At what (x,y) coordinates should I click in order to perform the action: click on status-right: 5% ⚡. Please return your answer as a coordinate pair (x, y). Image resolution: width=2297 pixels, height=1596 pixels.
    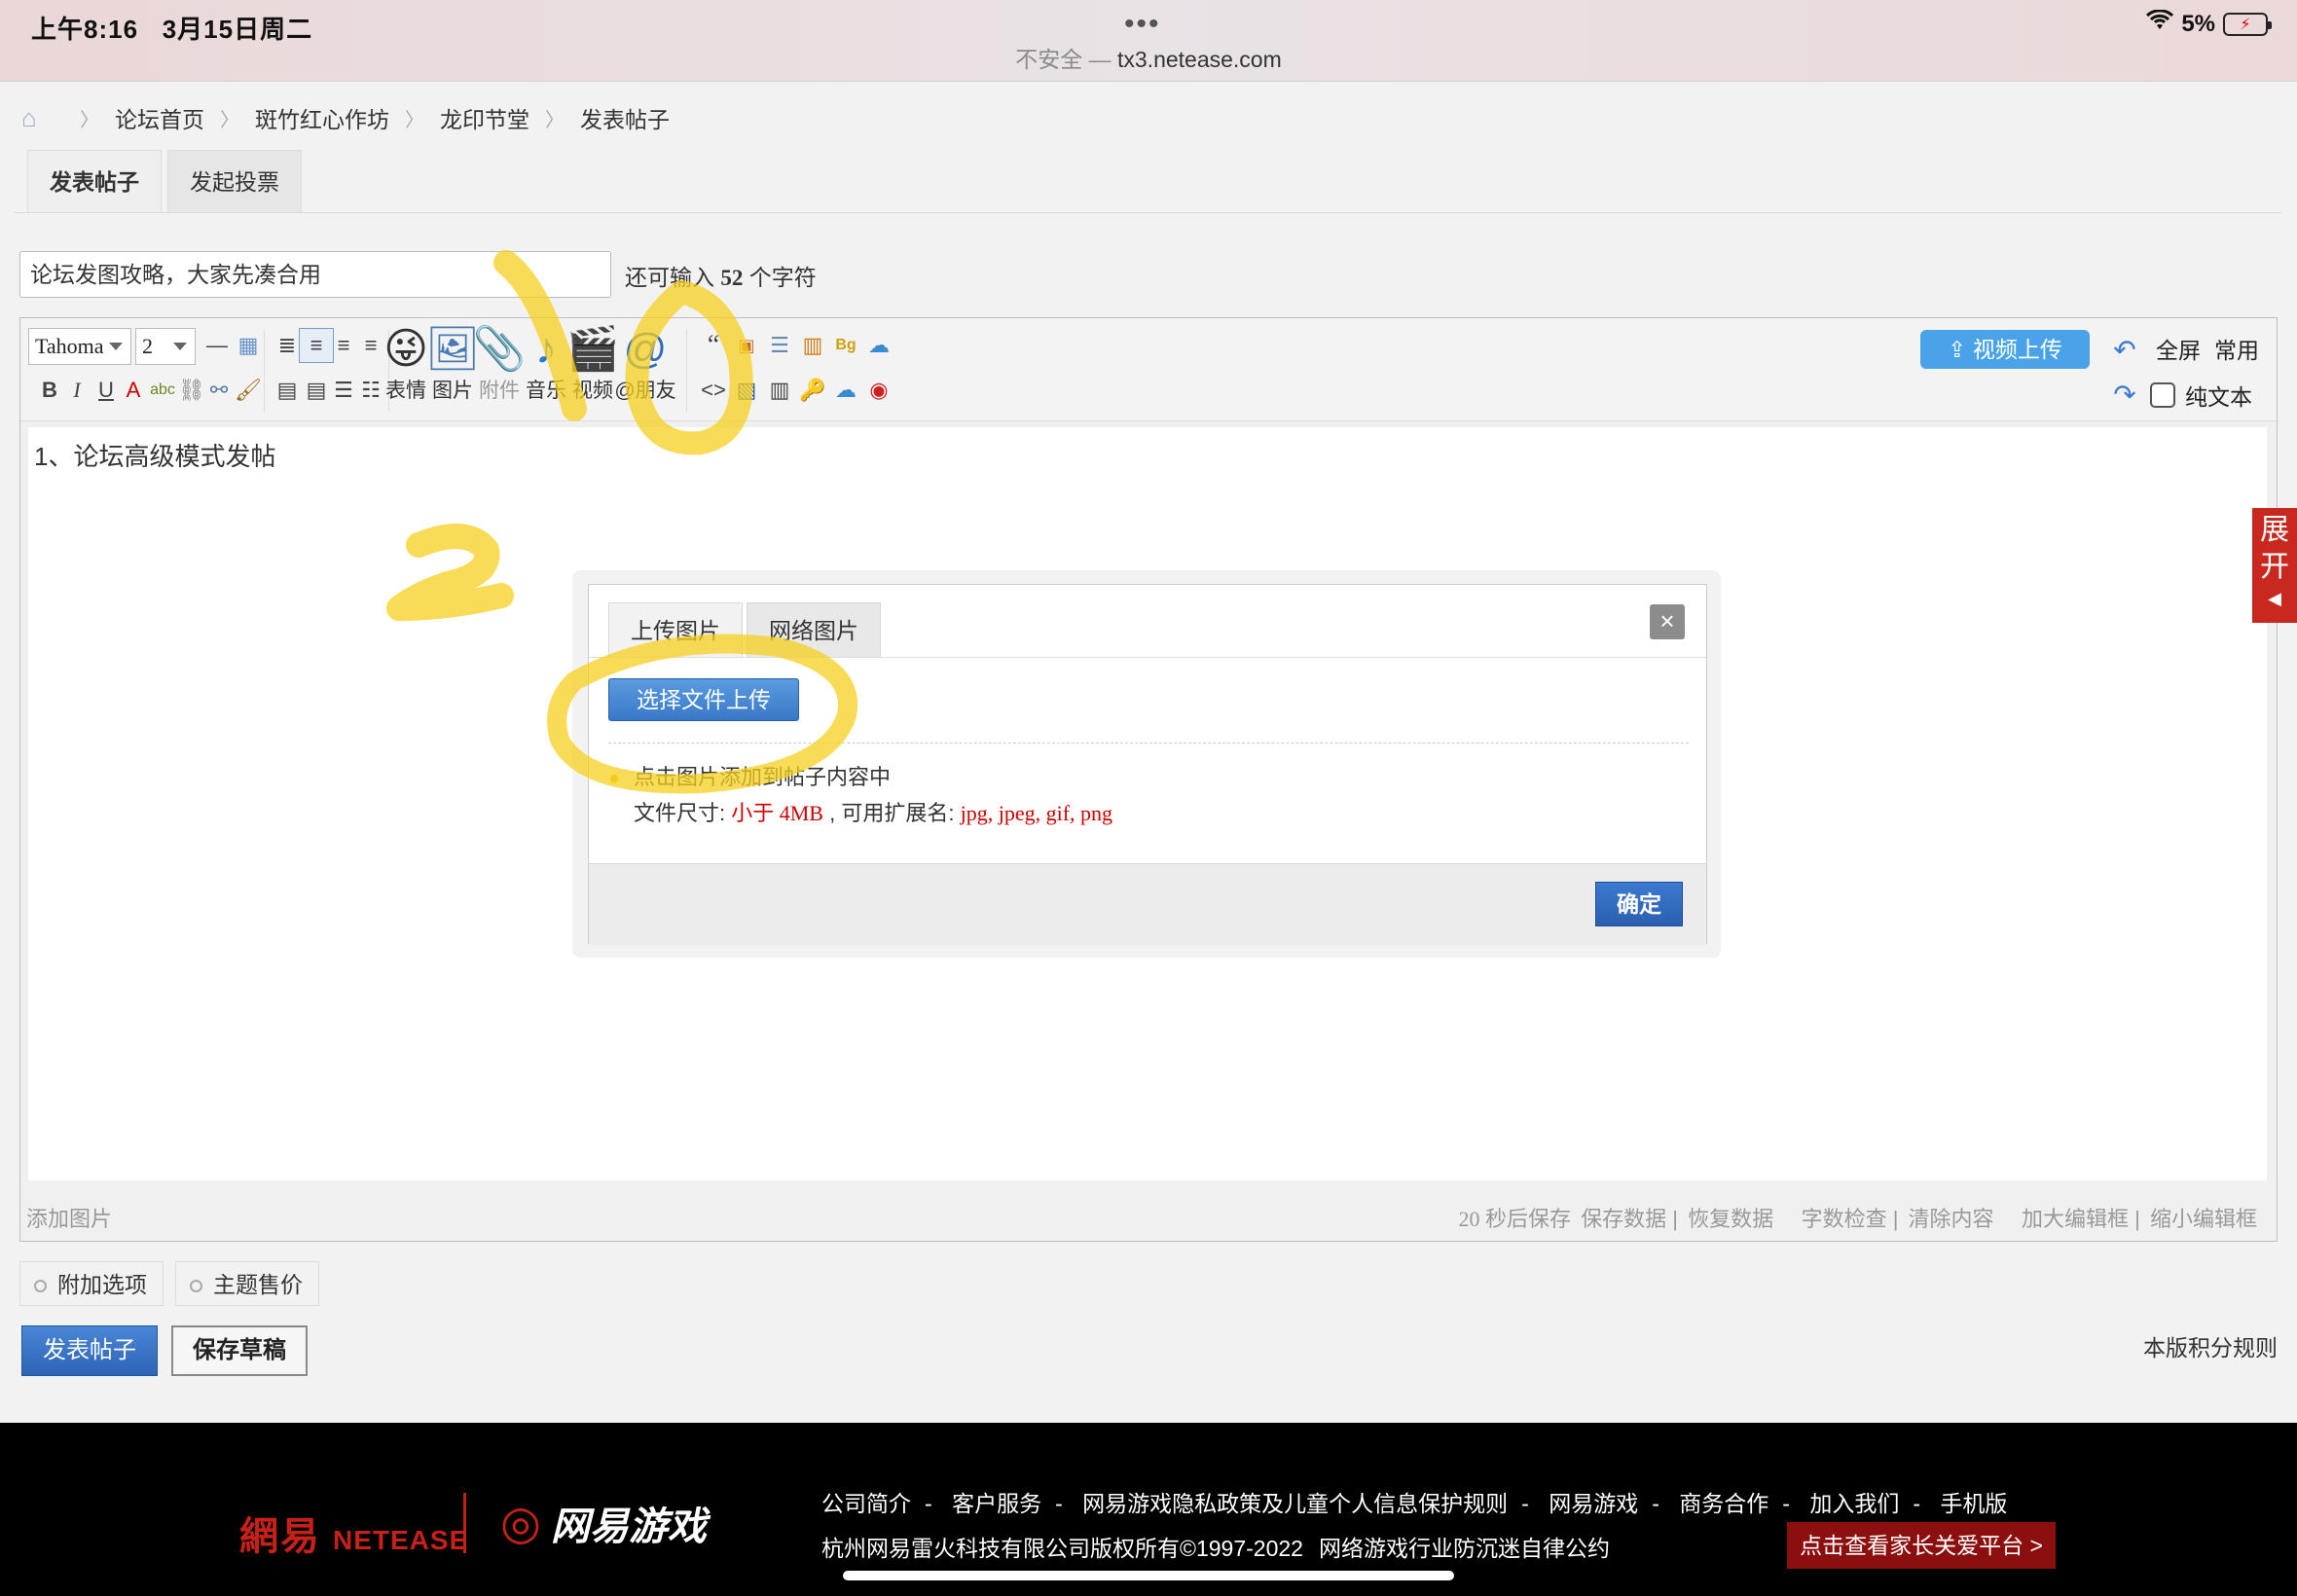
    Looking at the image, I should click on (2209, 23).